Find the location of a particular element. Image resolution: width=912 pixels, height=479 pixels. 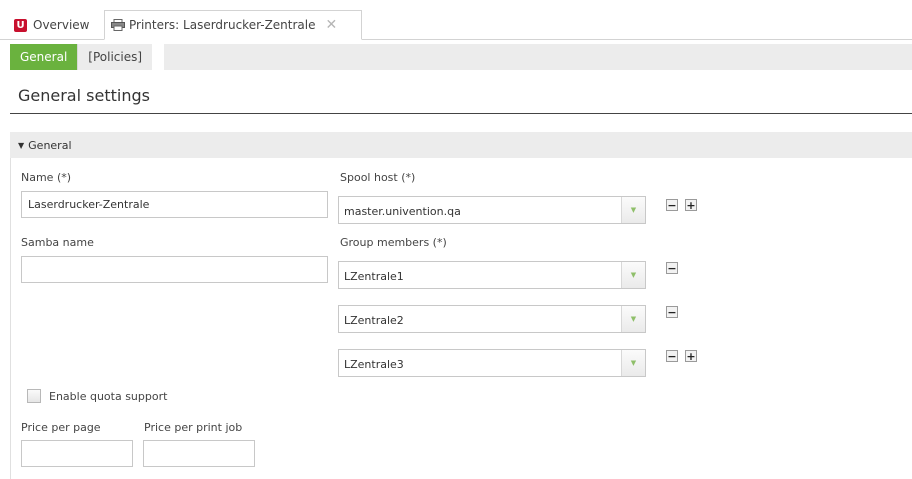

spool-host-label: Spool host (*) is located at coordinates (378, 177).